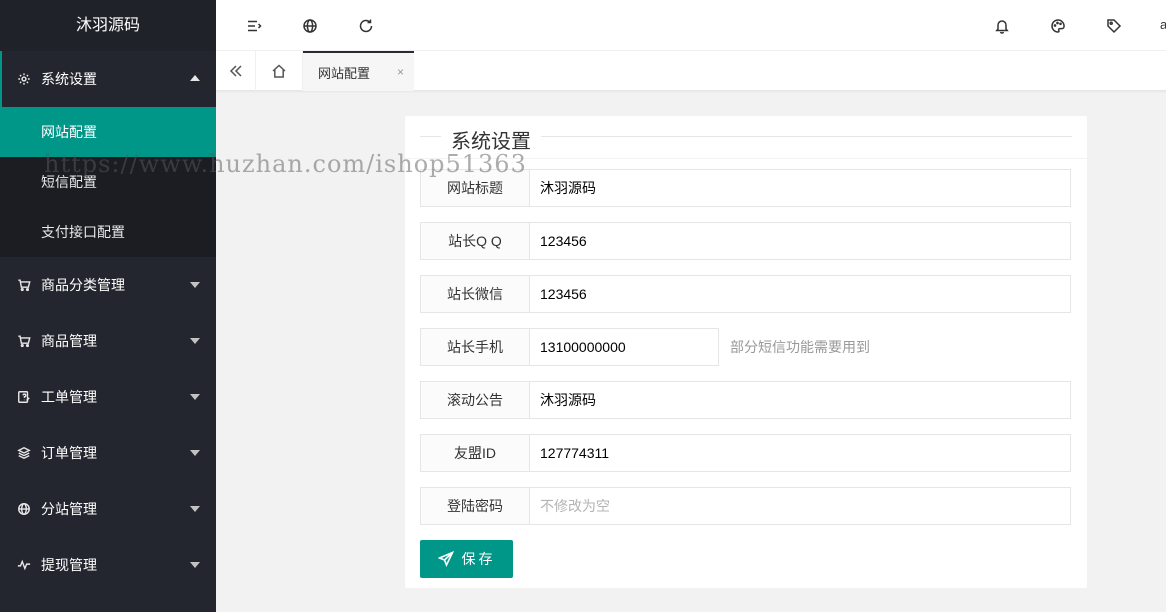  I want to click on tab-home, so click(279, 71).